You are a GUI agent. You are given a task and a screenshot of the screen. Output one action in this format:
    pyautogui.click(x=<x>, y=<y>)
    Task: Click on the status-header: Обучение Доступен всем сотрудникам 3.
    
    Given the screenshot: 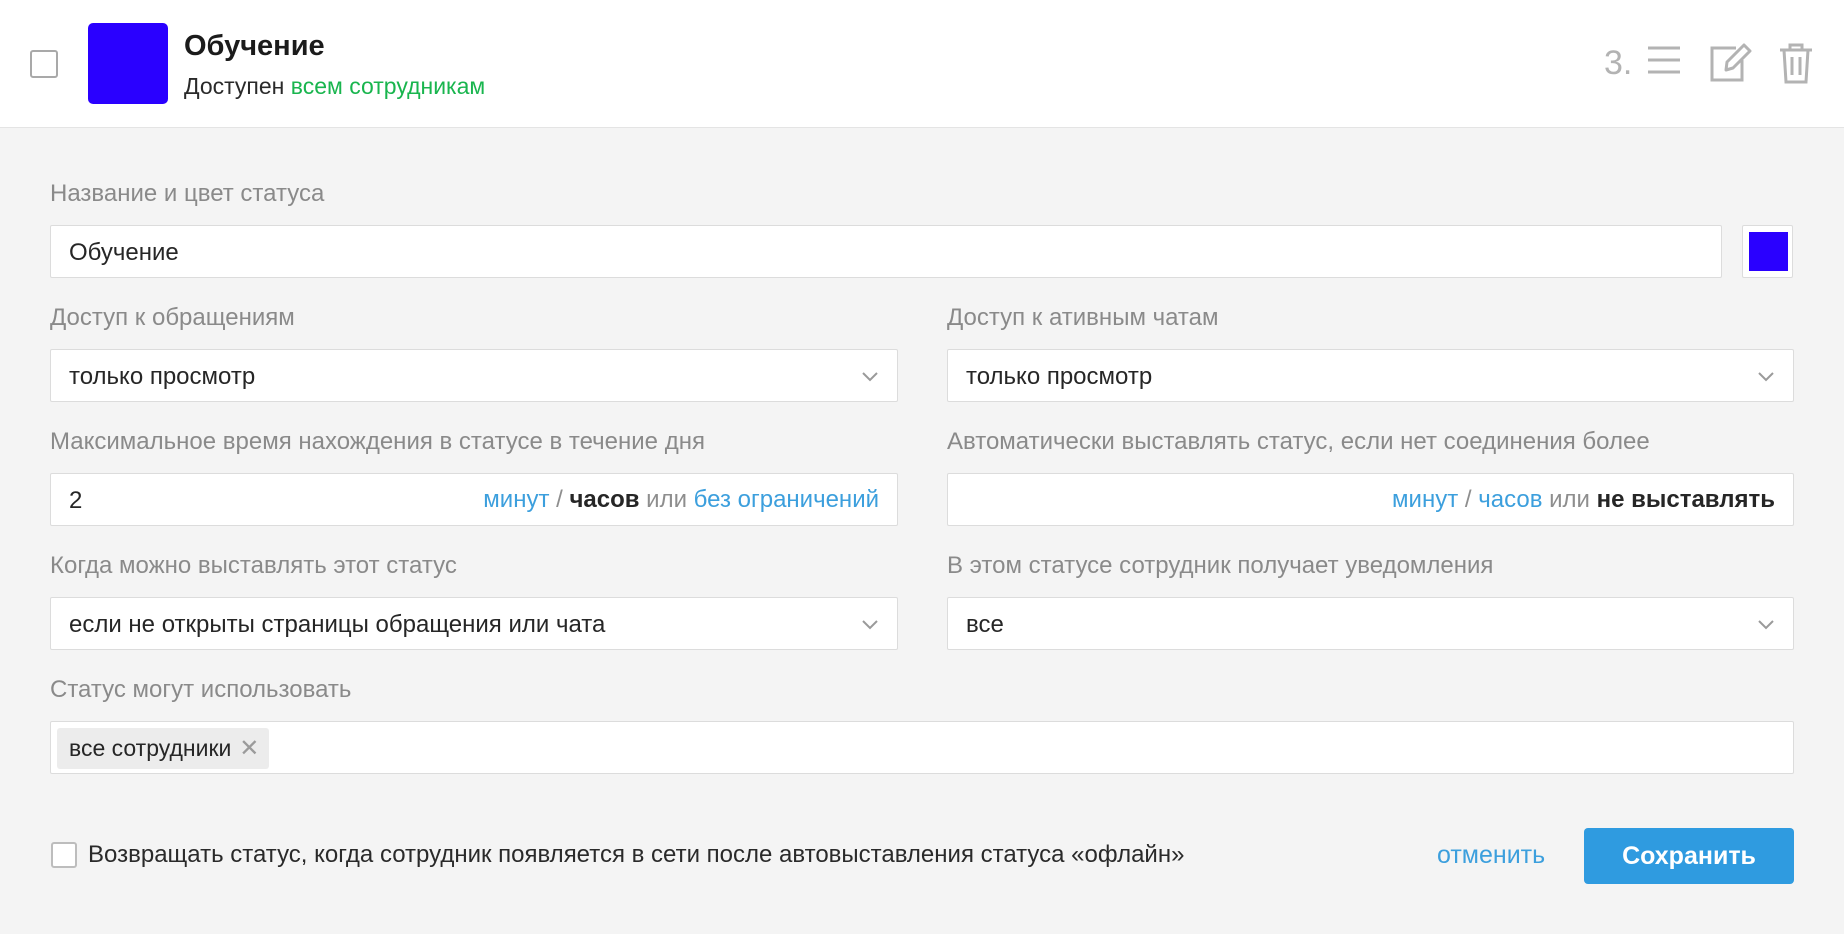 What is the action you would take?
    pyautogui.click(x=922, y=64)
    